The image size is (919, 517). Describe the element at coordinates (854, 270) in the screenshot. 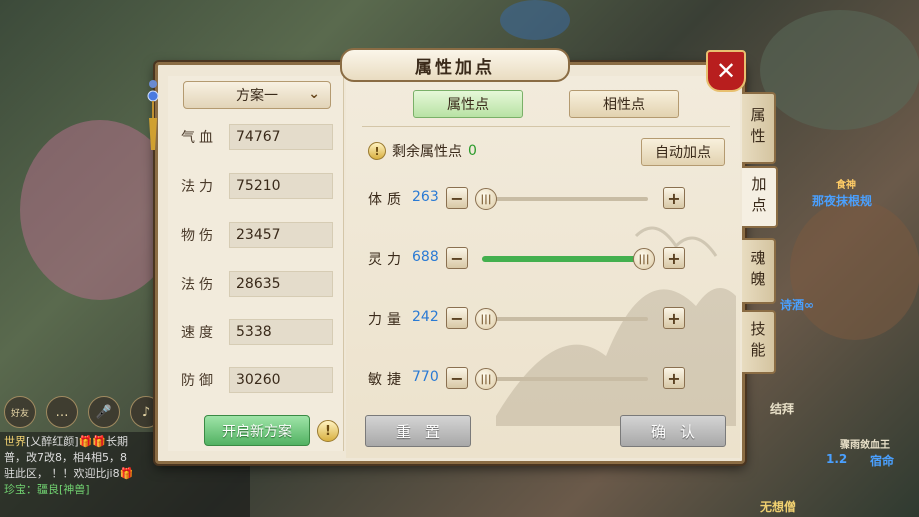

I see `scenery-roof` at that location.